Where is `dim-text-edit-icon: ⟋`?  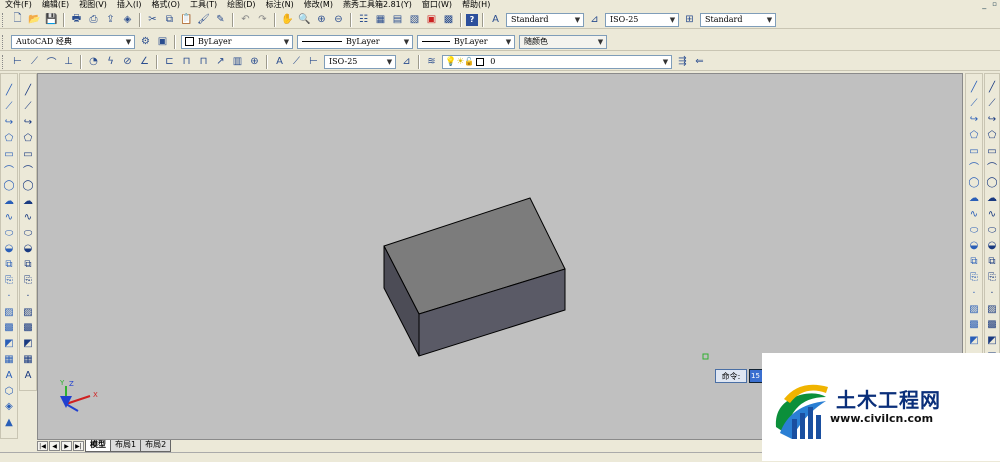
dim-text-edit-icon: ⟋ is located at coordinates (296, 61).